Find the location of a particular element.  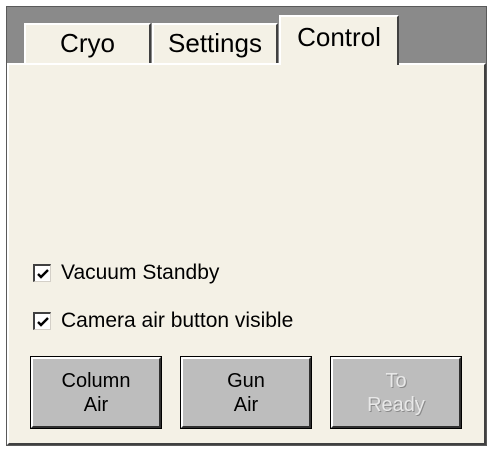

to-ready-label-line2: Ready is located at coordinates (396, 404).